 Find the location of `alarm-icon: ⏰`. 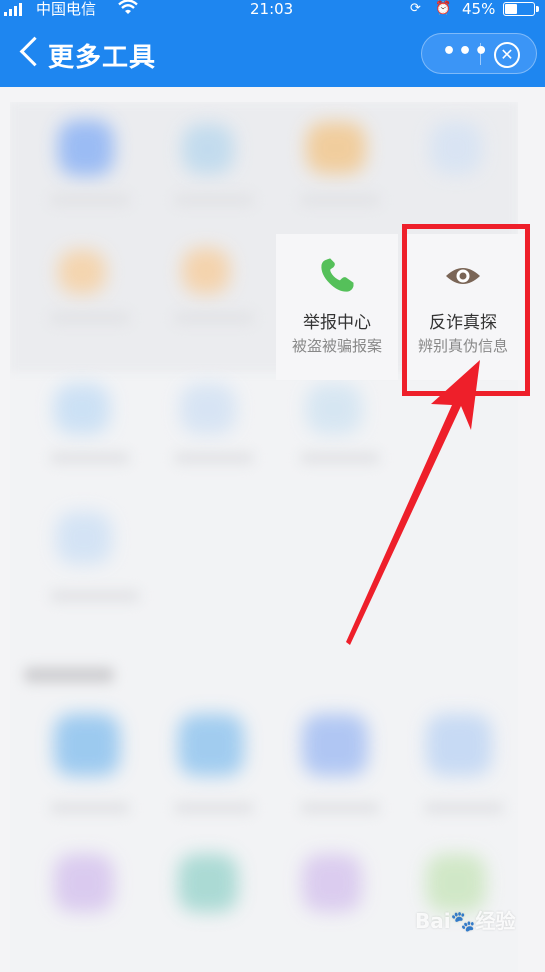

alarm-icon: ⏰ is located at coordinates (443, 8).